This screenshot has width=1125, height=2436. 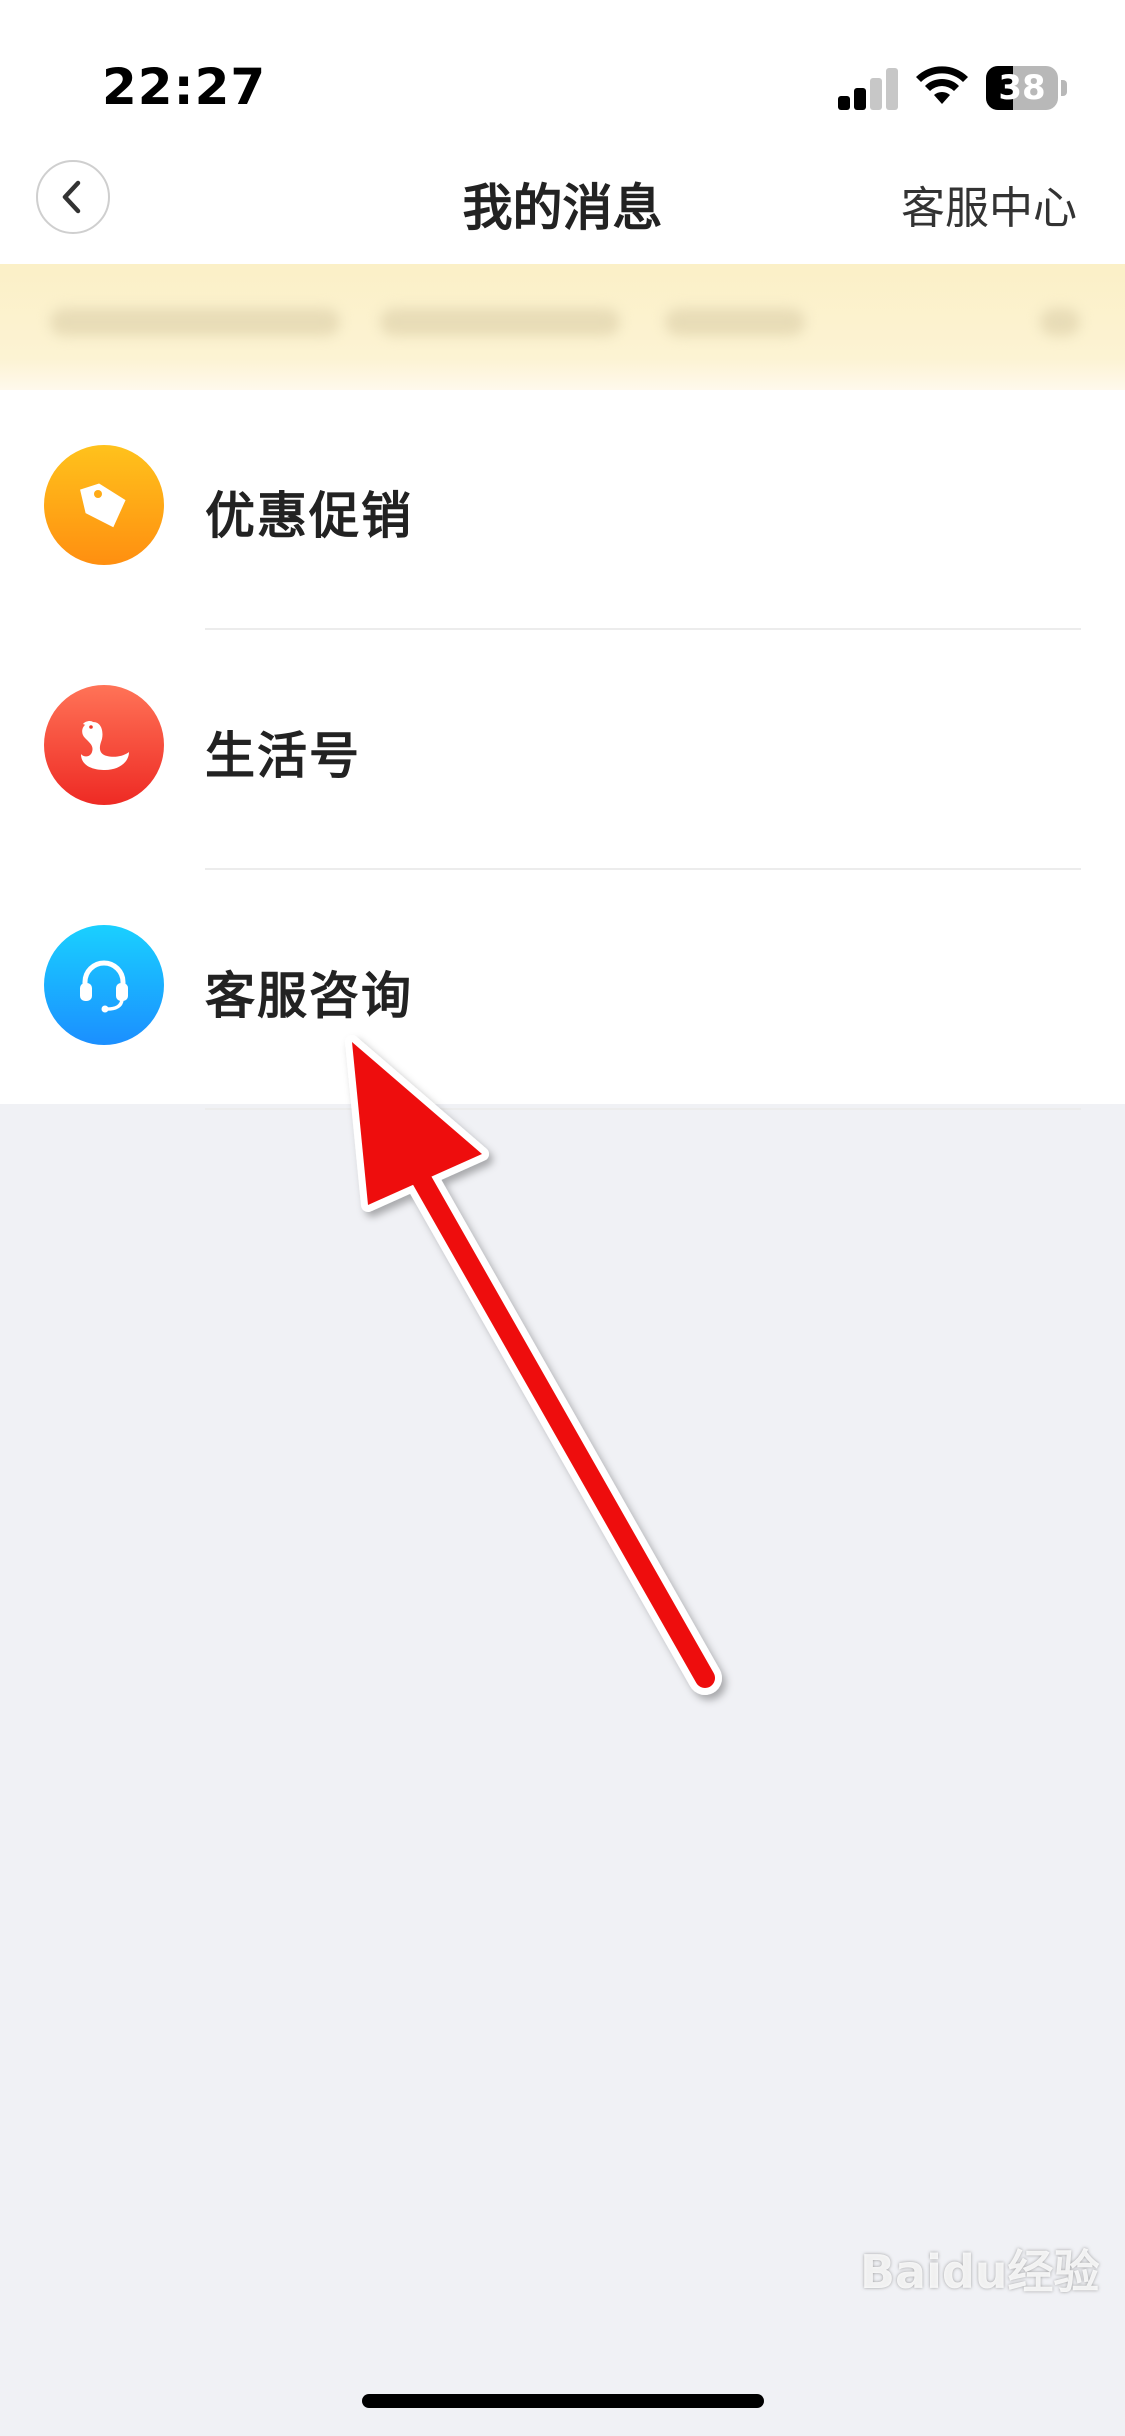 I want to click on wifi-icon, so click(x=942, y=85).